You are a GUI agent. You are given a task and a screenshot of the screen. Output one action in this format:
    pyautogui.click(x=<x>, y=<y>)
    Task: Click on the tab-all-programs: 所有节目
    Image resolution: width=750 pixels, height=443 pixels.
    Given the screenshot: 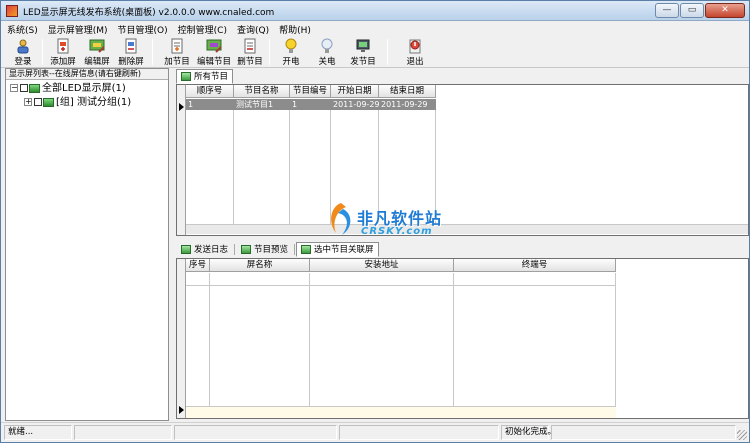 What is the action you would take?
    pyautogui.click(x=205, y=76)
    